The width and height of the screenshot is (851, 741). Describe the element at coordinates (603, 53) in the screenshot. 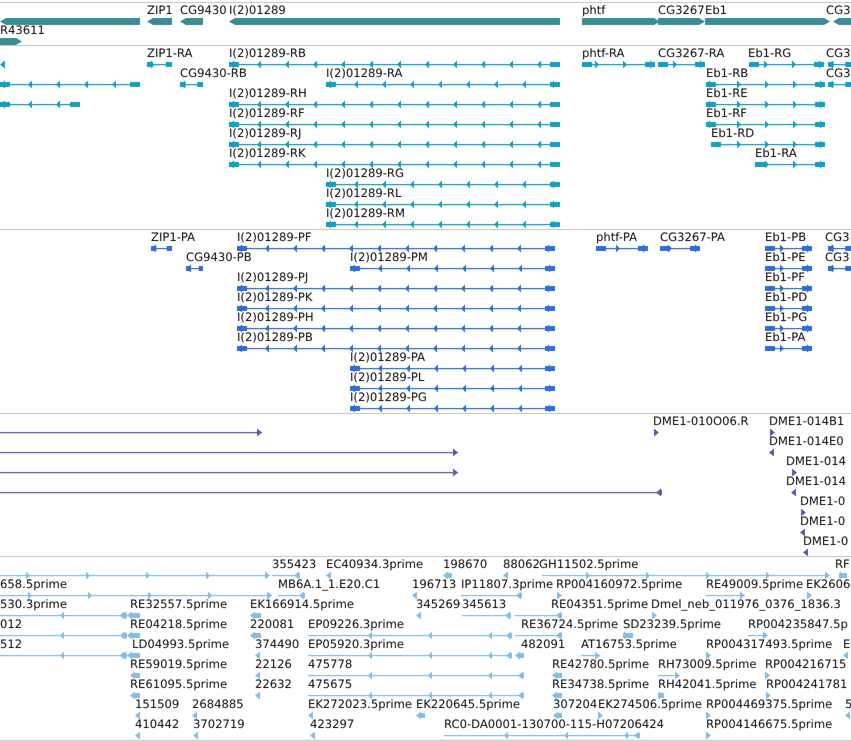

I see `feature-label: phtf-RA` at that location.